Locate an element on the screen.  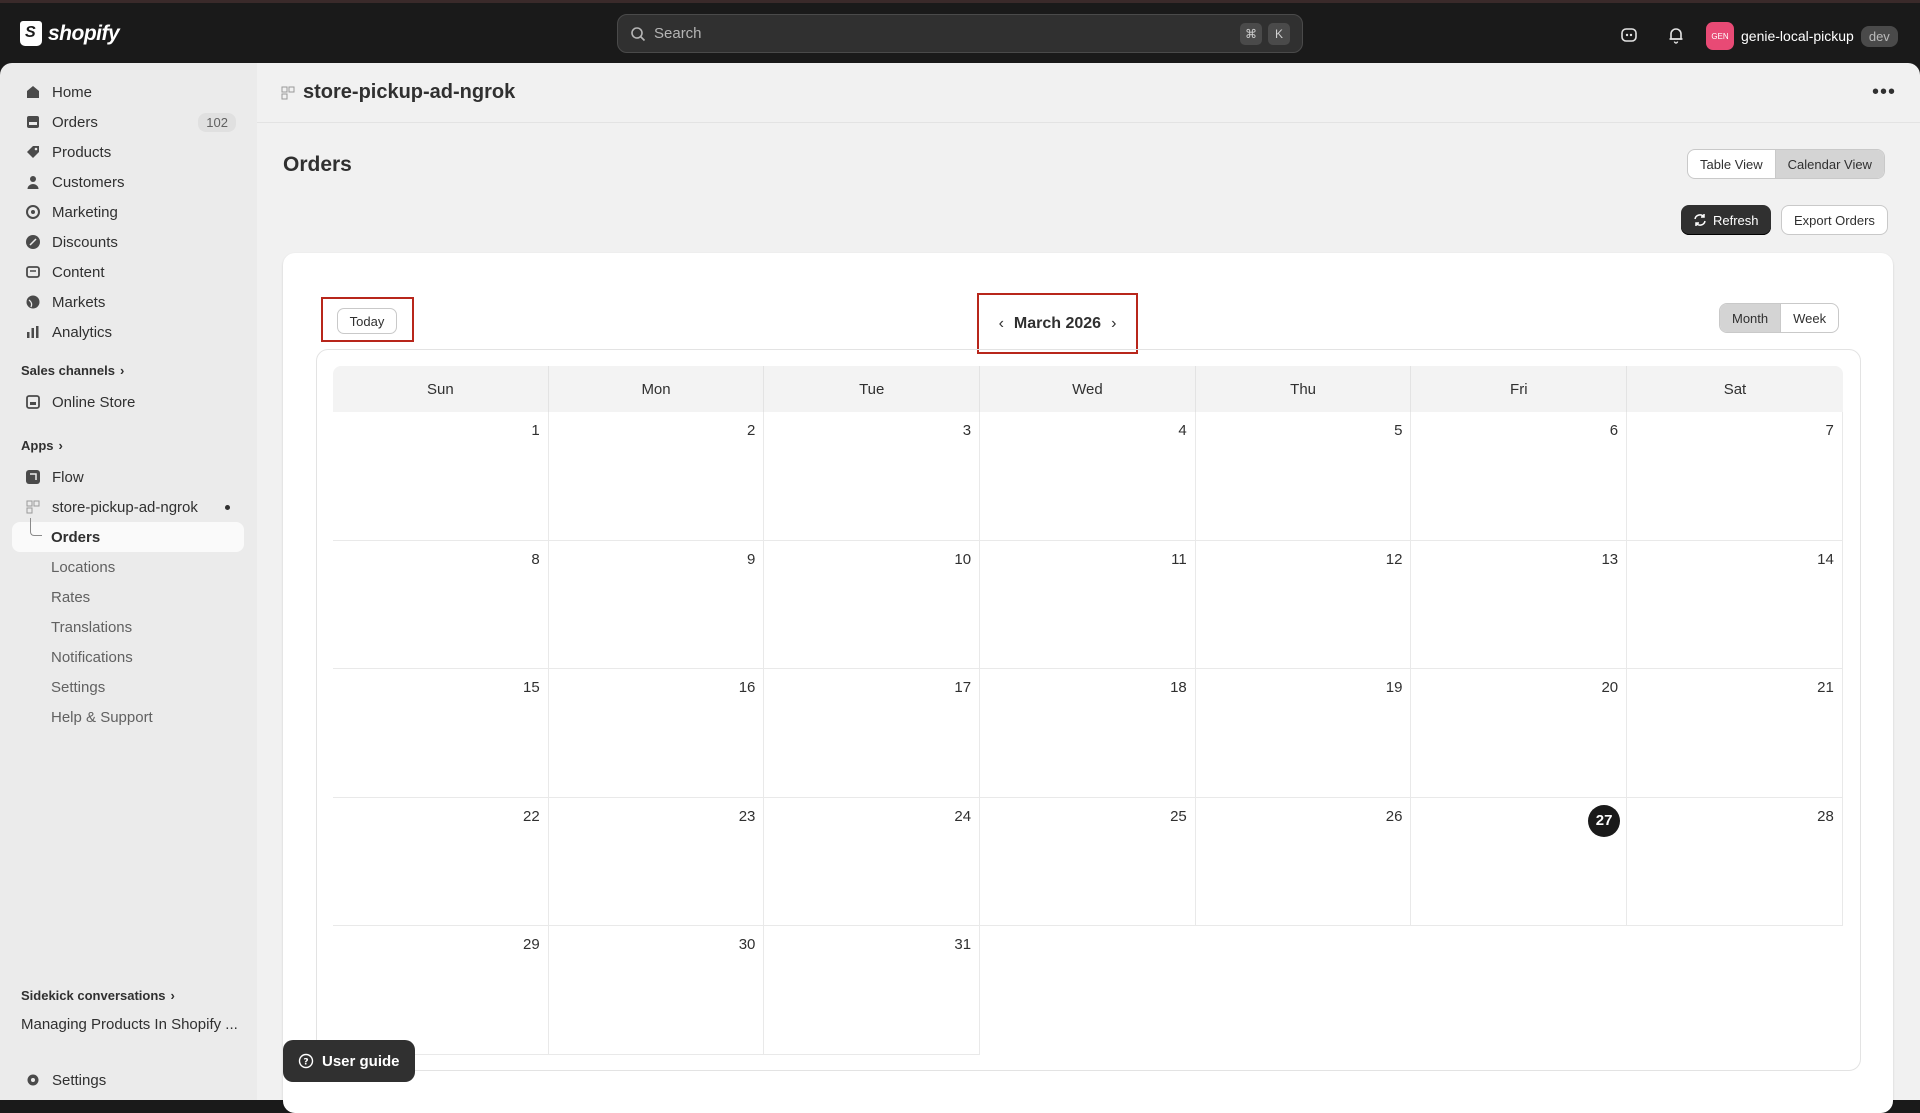
calendar-day-cell: 18 is located at coordinates (1088, 733).